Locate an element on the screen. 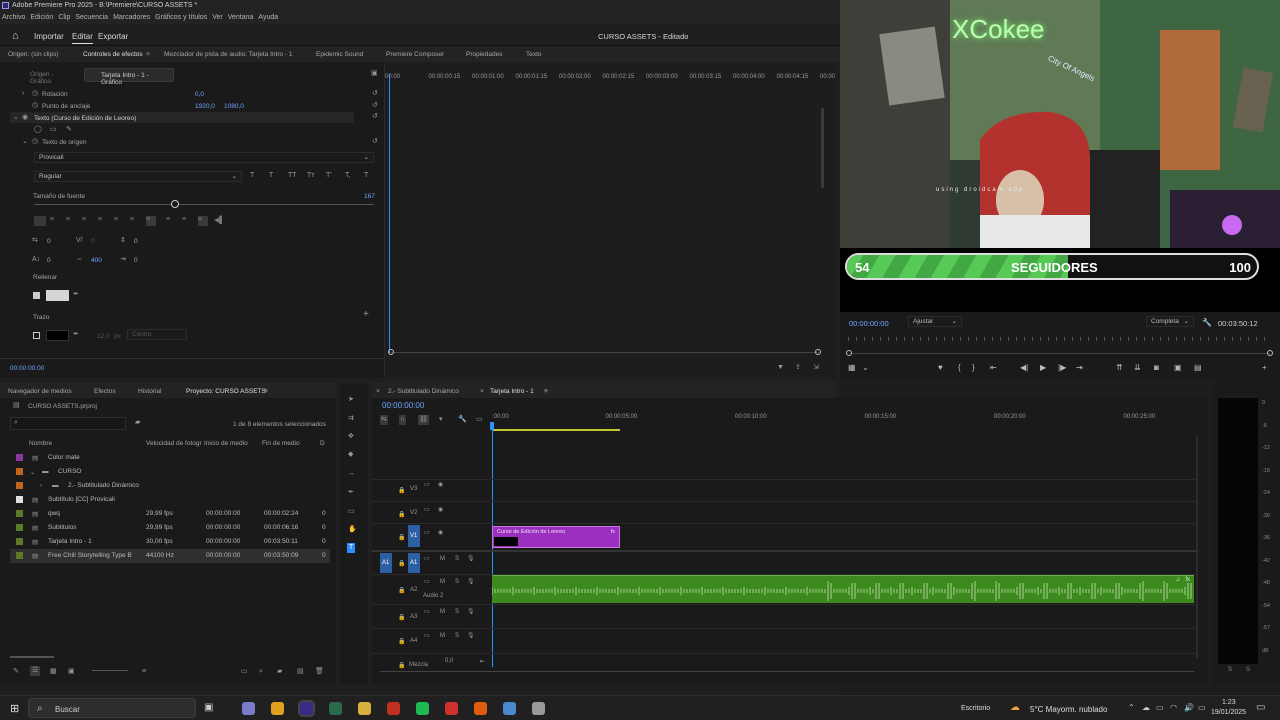 The height and width of the screenshot is (720, 1280). tab-epidemic: Epidemic Sound is located at coordinates (339, 54).